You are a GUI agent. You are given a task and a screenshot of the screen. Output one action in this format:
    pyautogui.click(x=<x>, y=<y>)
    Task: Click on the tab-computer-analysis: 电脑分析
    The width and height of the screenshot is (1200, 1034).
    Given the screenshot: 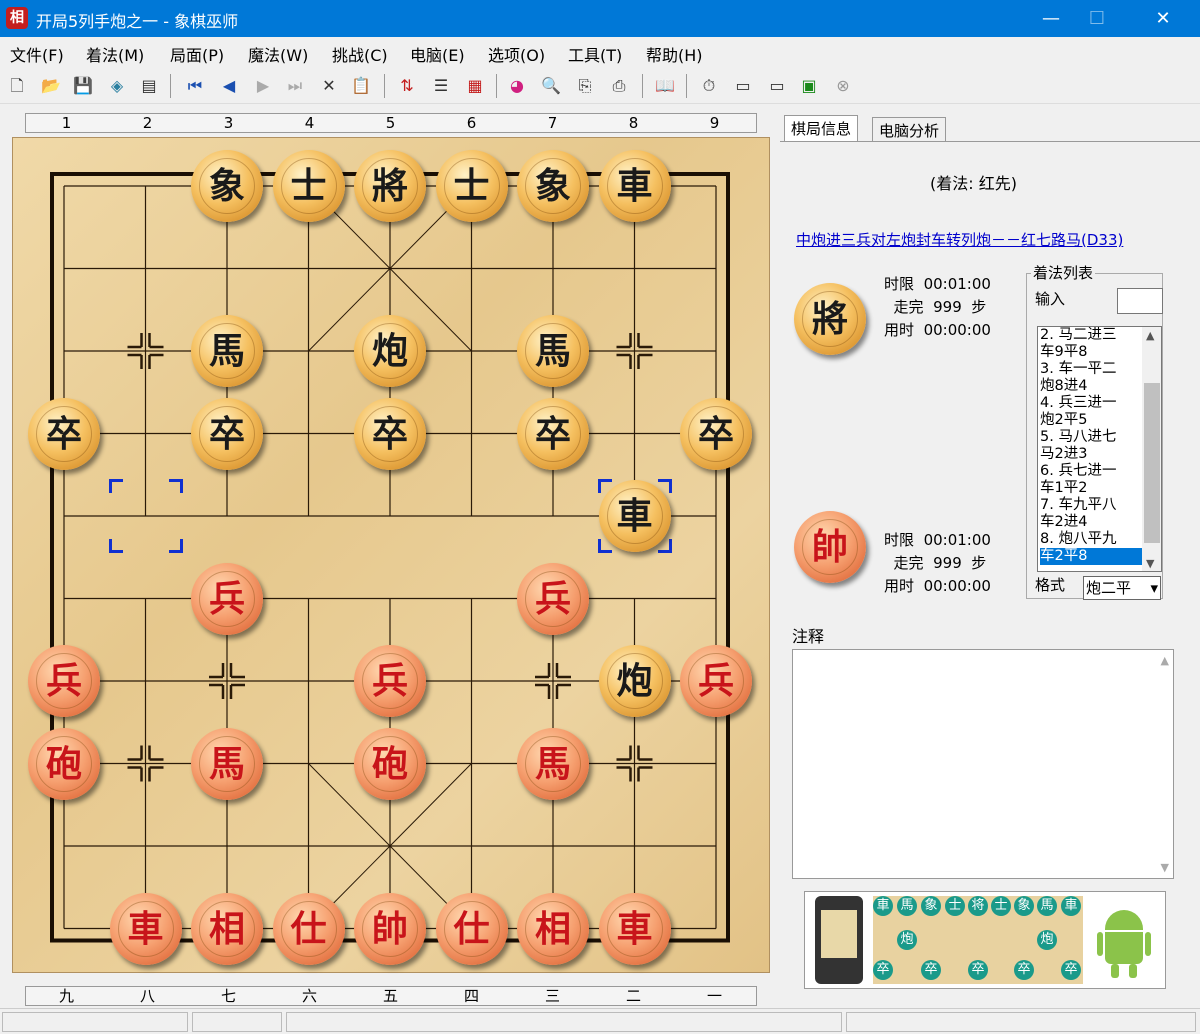 What is the action you would take?
    pyautogui.click(x=909, y=129)
    